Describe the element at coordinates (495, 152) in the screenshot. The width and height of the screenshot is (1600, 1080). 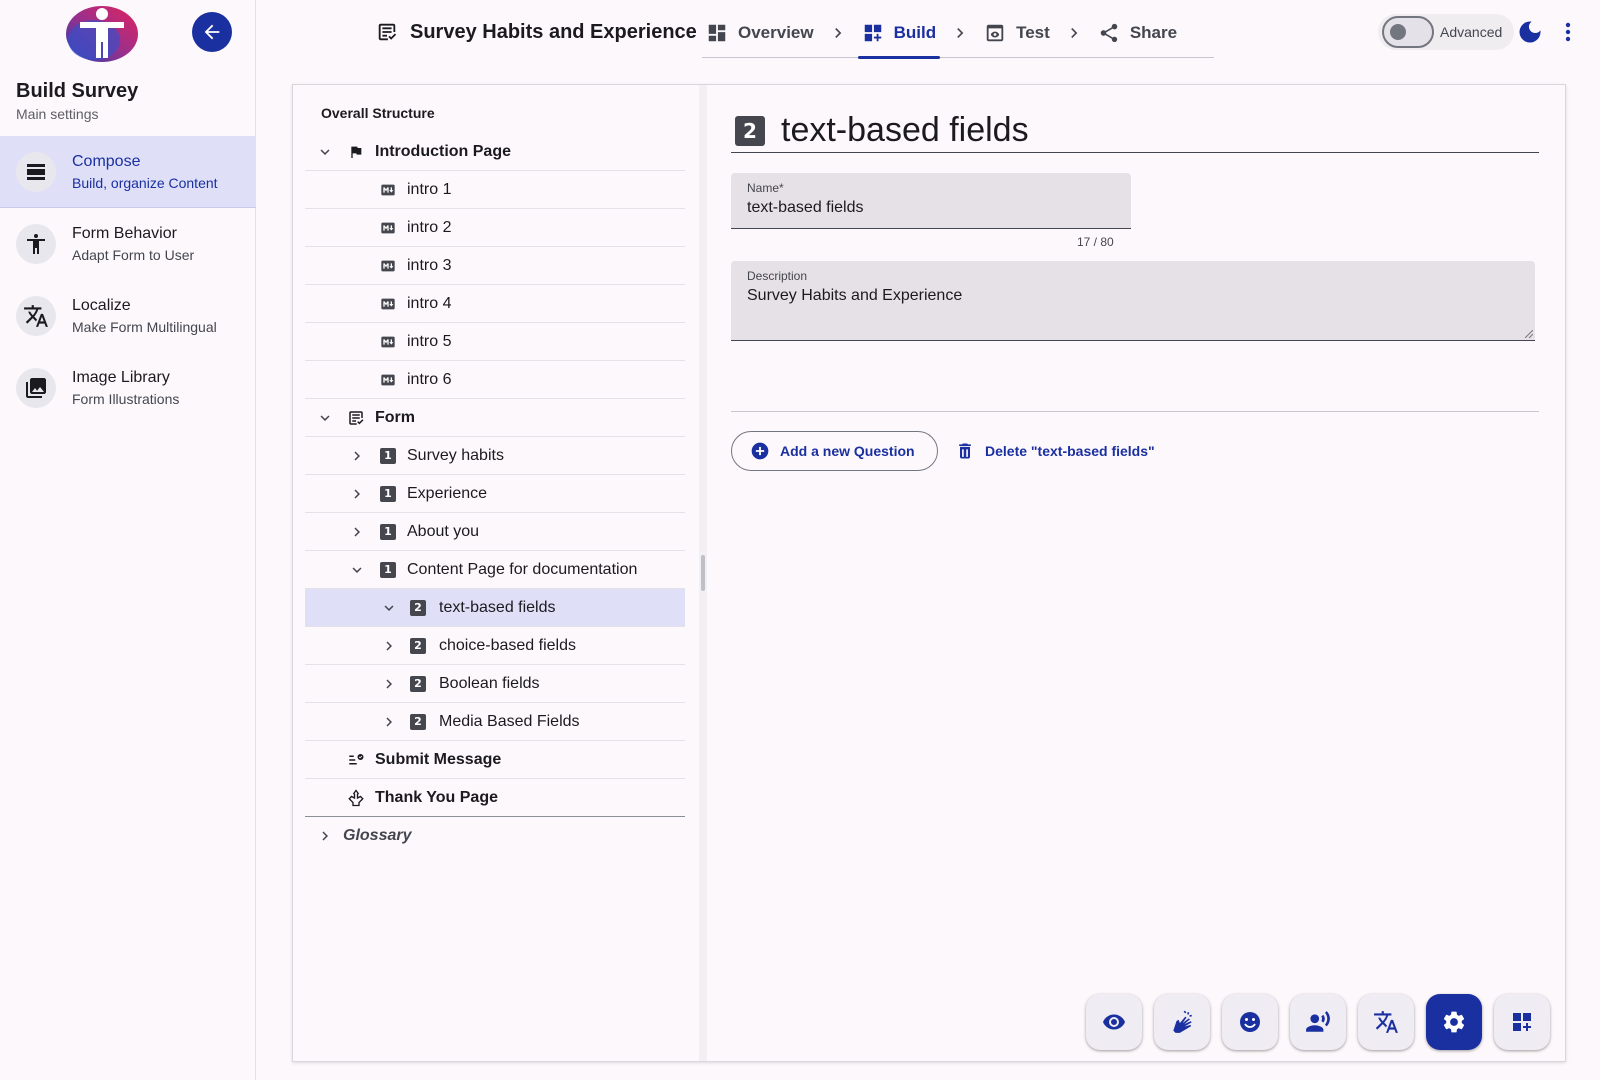
I see `tree-item-introduction-page: Introduction Page` at that location.